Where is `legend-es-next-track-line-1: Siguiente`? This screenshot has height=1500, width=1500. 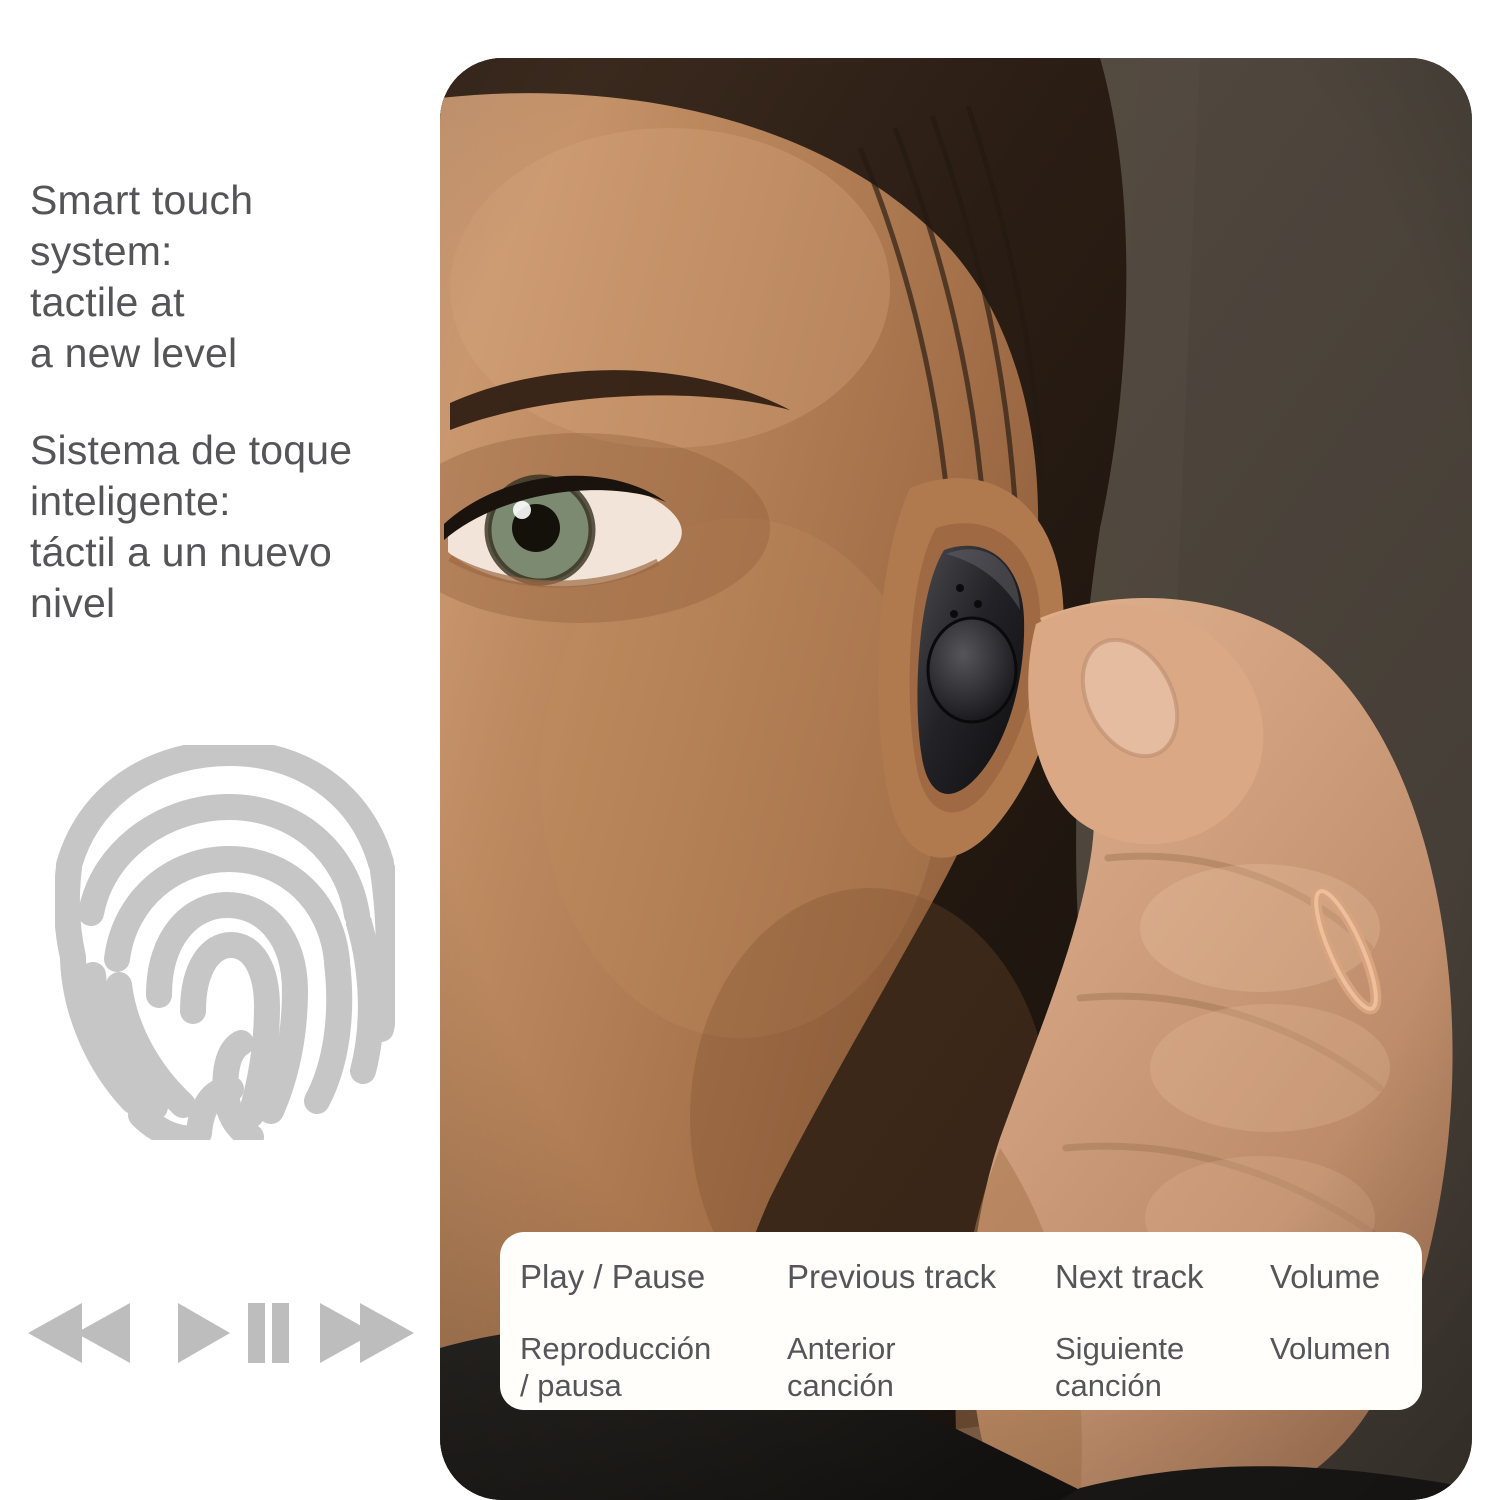
legend-es-next-track-line-1: Siguiente is located at coordinates (1120, 1348).